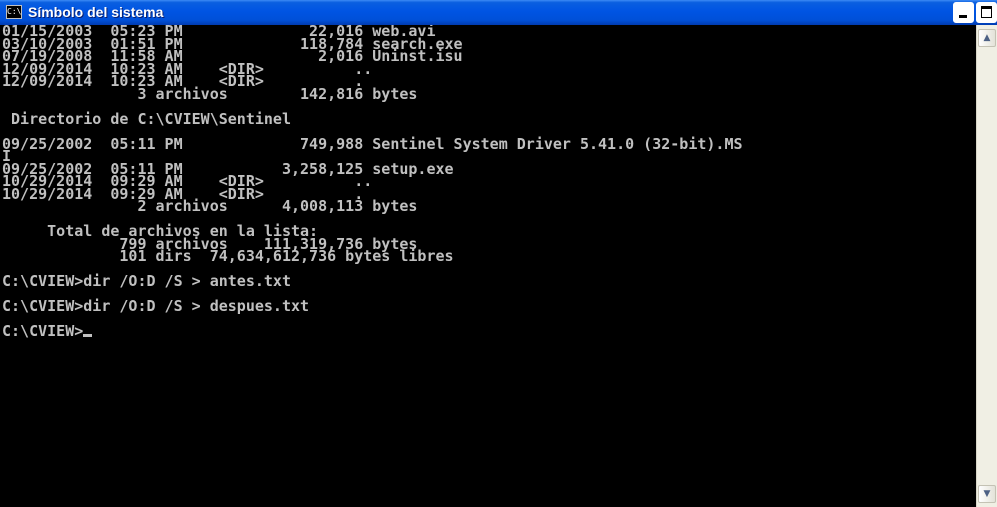  What do you see at coordinates (43, 331) in the screenshot?
I see `console-line-text: C:\CVIEW>` at bounding box center [43, 331].